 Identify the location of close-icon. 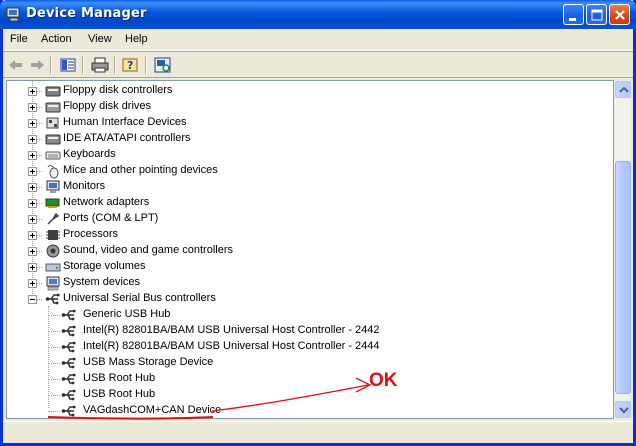
(620, 15).